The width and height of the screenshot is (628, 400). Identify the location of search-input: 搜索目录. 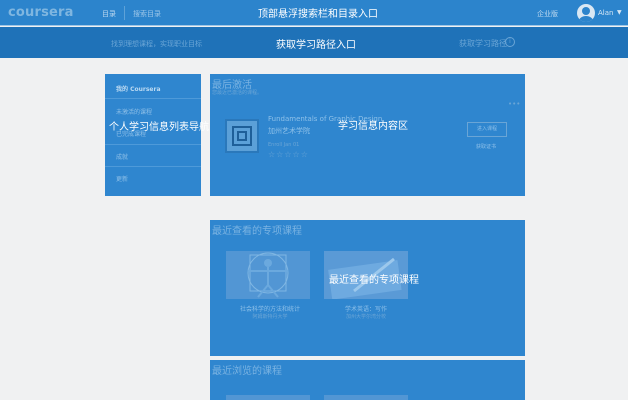
(199, 13).